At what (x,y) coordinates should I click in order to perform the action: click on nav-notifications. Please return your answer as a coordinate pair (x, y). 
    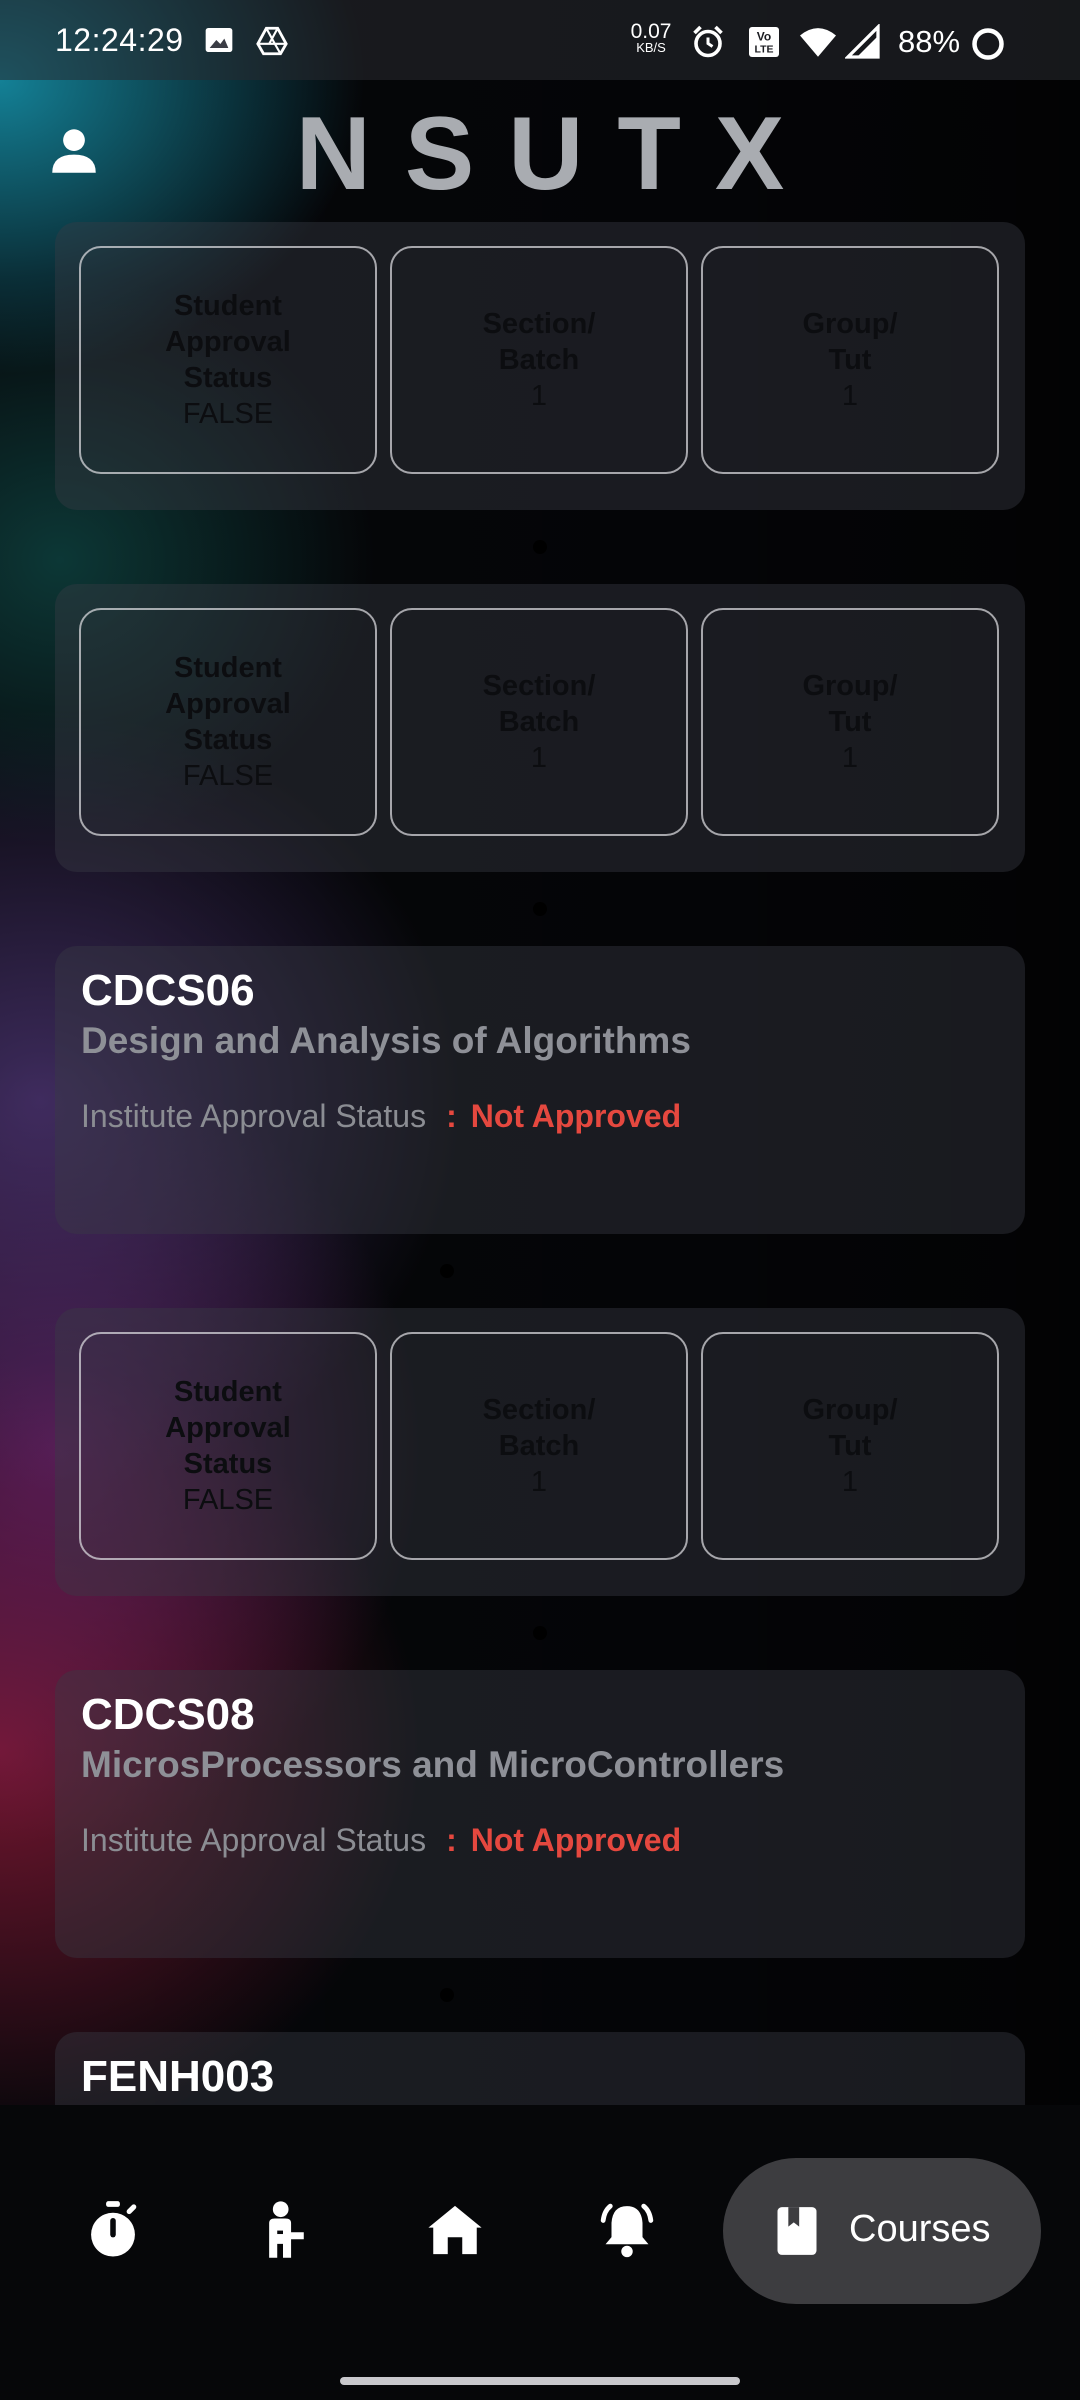
    Looking at the image, I should click on (627, 2230).